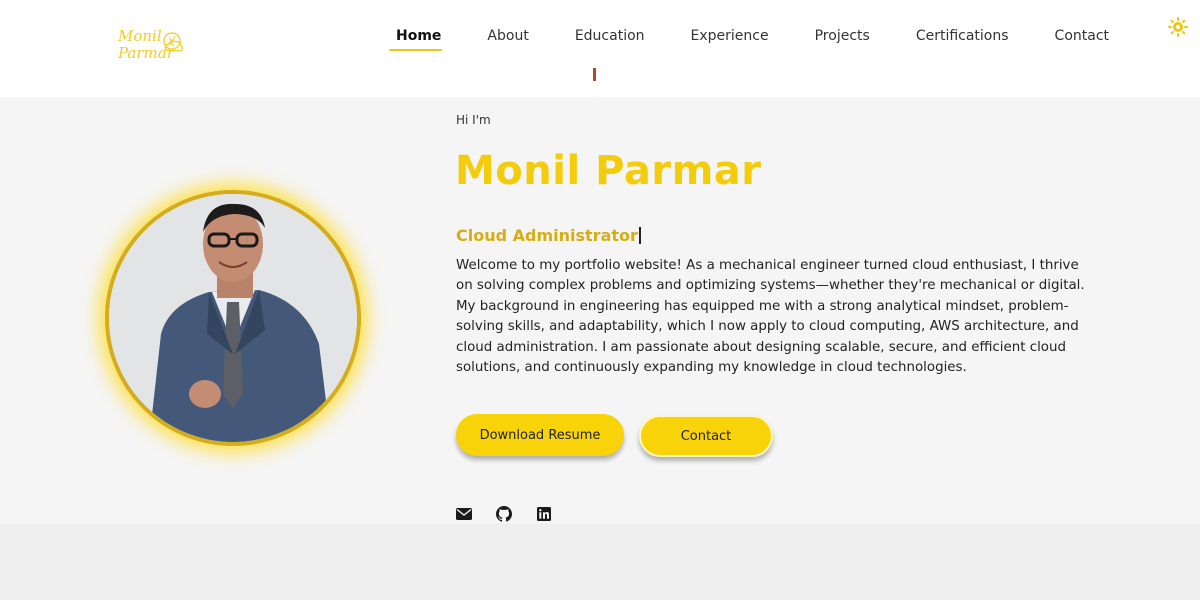 Image resolution: width=1200 pixels, height=600 pixels. What do you see at coordinates (415, 37) in the screenshot?
I see `nav-home: Home` at bounding box center [415, 37].